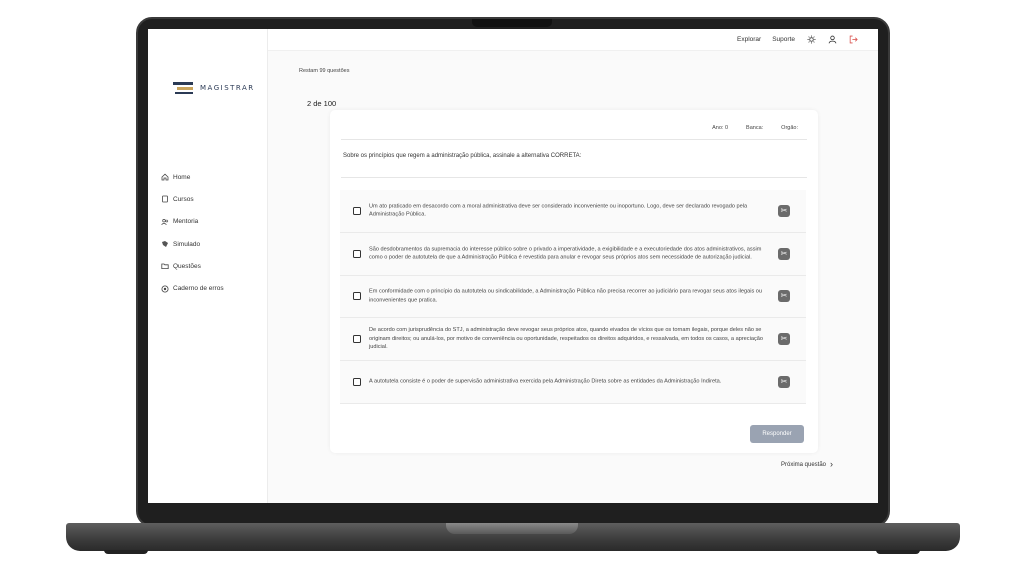 This screenshot has width=1024, height=575. What do you see at coordinates (198, 289) in the screenshot?
I see `sidebar-item-label: Caderno de erros` at bounding box center [198, 289].